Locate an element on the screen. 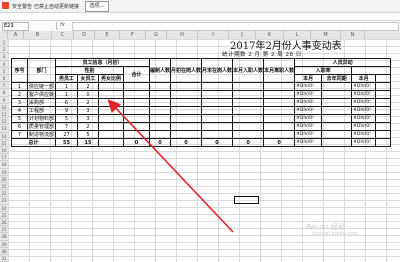 This screenshot has height=262, width=400. cell-dept: 质量管理部 is located at coordinates (41, 126).